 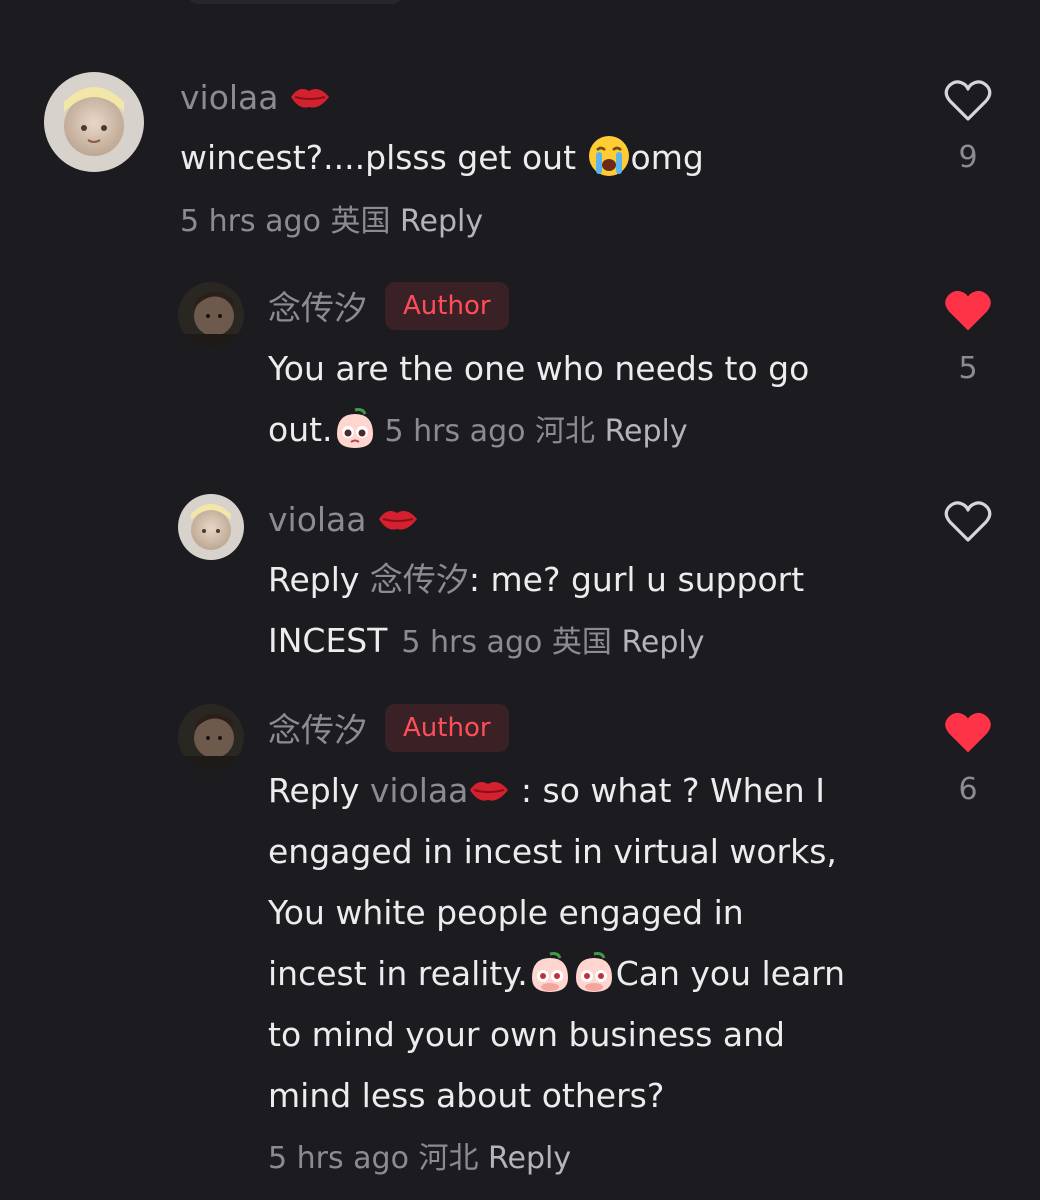 What do you see at coordinates (636, 579) in the screenshot?
I see `comment-body: : me? gurl u support` at bounding box center [636, 579].